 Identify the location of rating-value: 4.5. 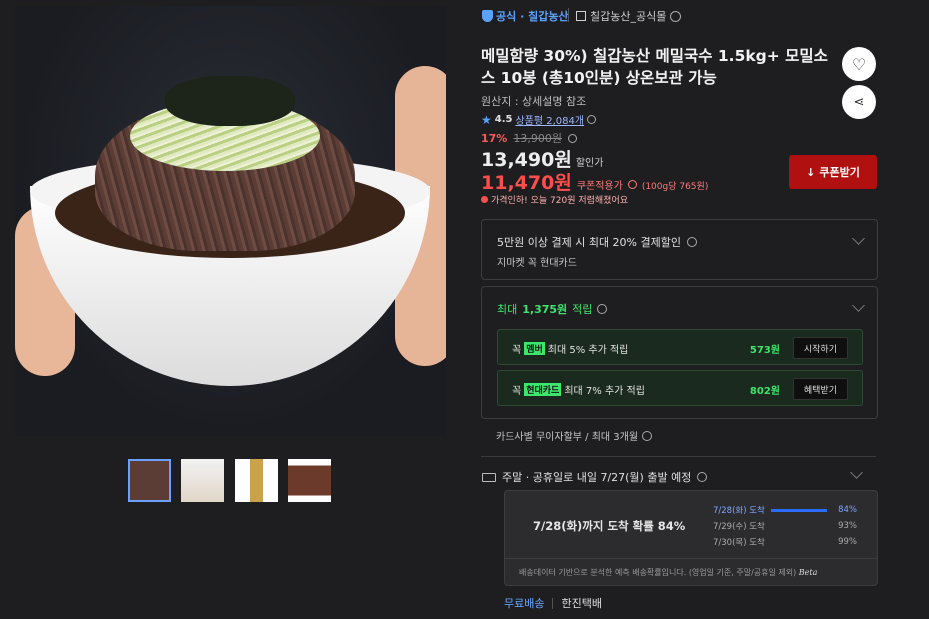
(503, 119).